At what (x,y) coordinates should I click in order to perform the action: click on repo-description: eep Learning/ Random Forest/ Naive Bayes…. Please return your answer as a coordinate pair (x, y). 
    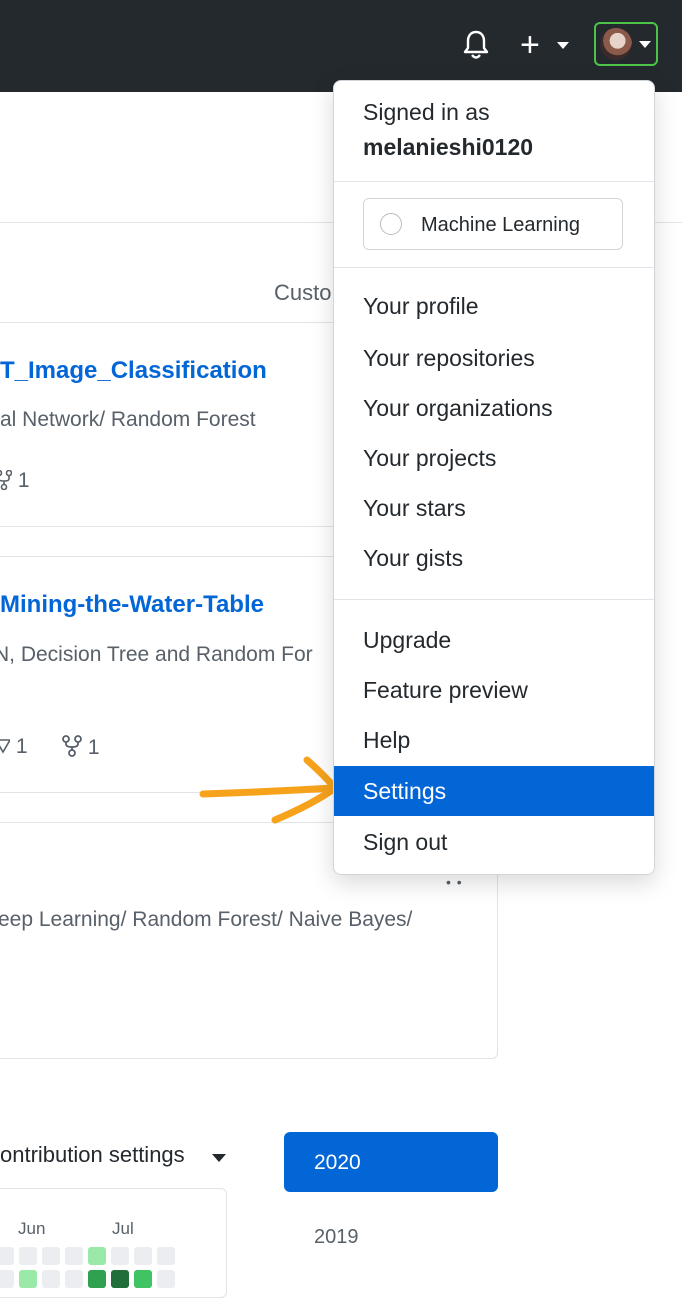
    Looking at the image, I should click on (206, 919).